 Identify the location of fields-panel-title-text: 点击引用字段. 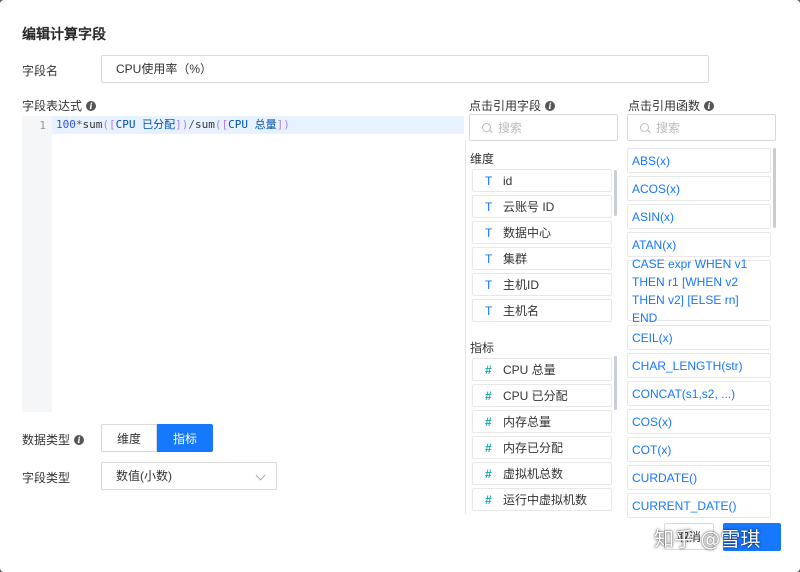
(505, 106).